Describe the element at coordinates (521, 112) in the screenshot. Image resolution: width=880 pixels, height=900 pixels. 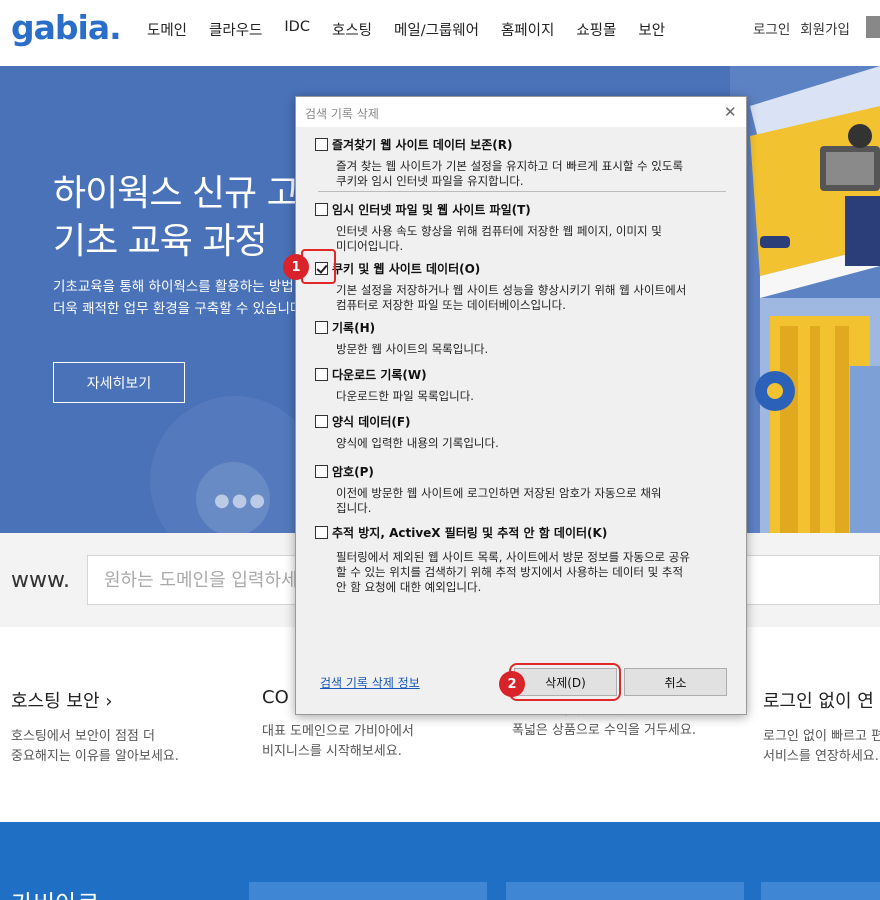
I see `dialog-titlebar: 검색 기록 삭제 ✕` at that location.